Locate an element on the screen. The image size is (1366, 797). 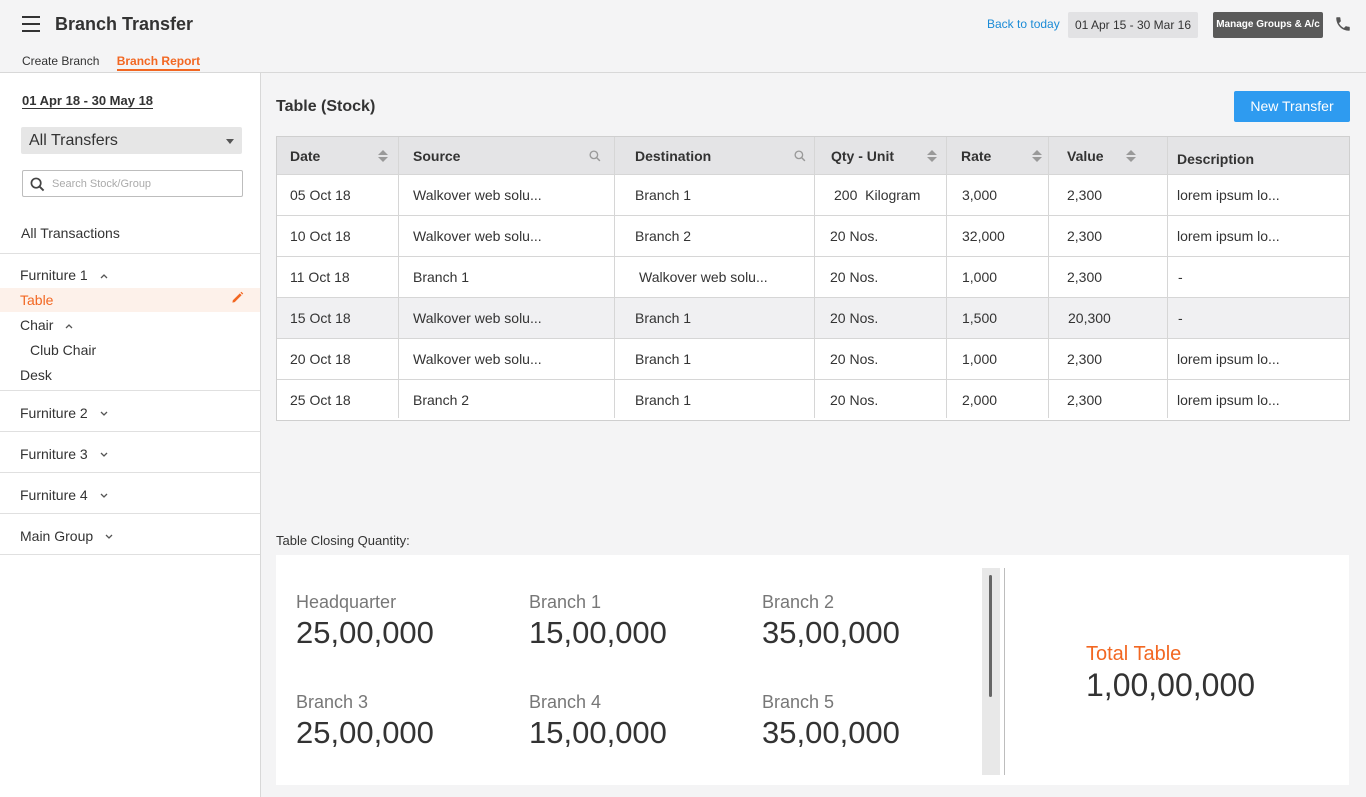
stock-search-field is located at coordinates (132, 183).